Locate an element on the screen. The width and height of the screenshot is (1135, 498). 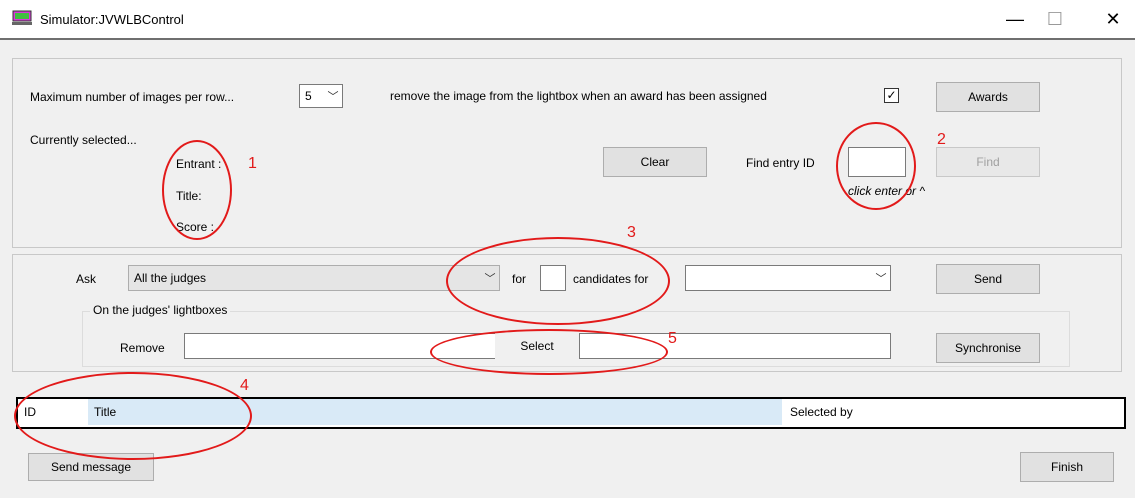
max-images-dropdown: 5 ﹀ is located at coordinates (321, 96).